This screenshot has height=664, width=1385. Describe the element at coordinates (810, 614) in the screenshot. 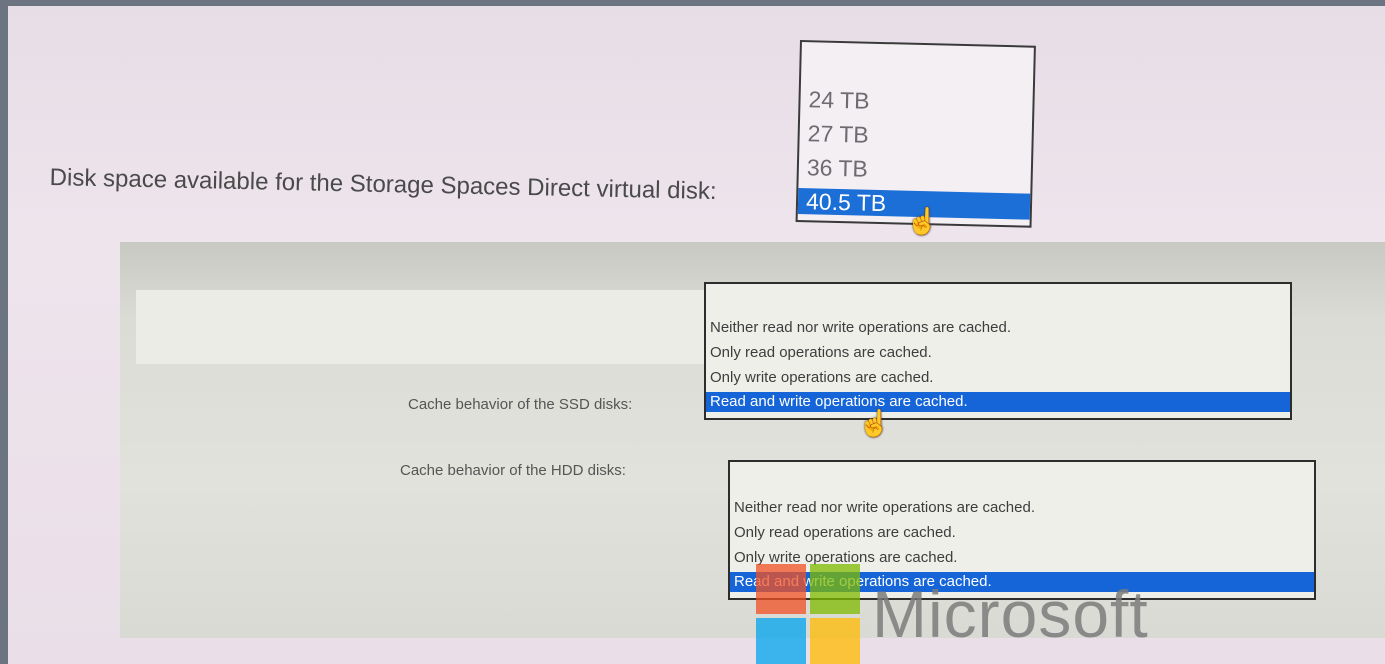

I see `microsoft-logo-icon` at that location.